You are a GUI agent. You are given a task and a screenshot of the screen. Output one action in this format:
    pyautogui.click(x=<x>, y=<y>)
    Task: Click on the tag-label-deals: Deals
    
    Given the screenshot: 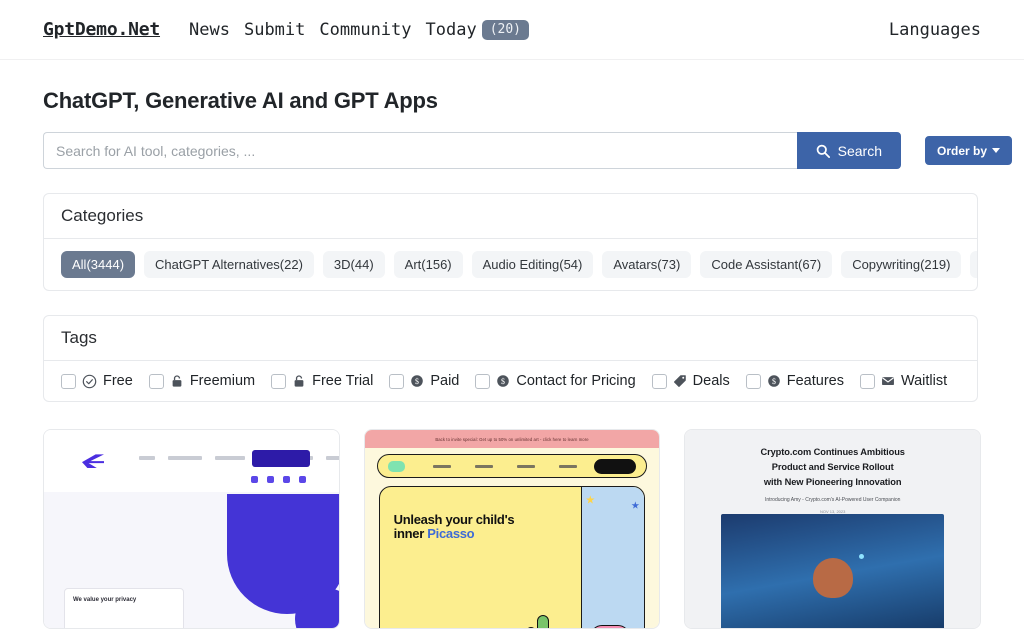 What is the action you would take?
    pyautogui.click(x=711, y=381)
    